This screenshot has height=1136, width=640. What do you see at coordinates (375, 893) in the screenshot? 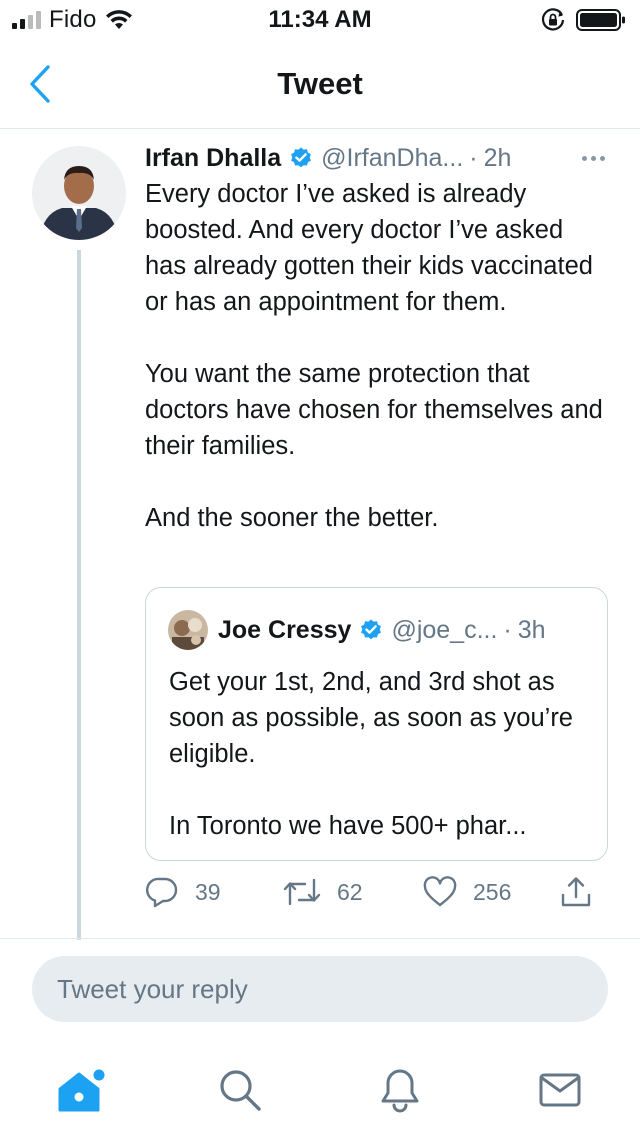
I see `tweet-actions: 39 62 256` at bounding box center [375, 893].